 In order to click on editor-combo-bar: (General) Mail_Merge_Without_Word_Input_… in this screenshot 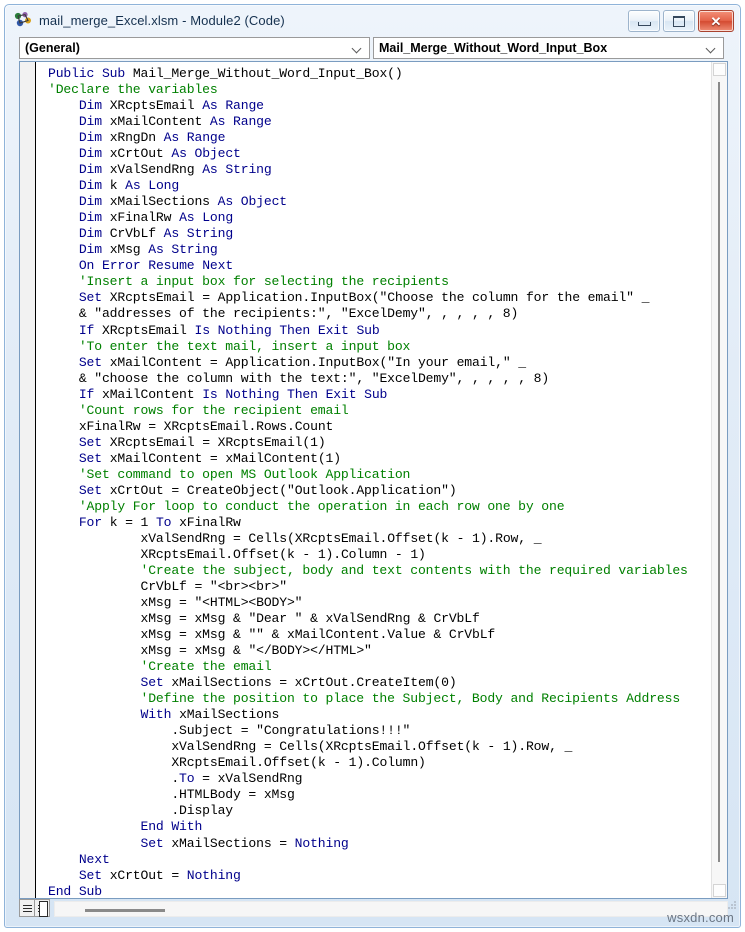, I will do `click(372, 48)`.